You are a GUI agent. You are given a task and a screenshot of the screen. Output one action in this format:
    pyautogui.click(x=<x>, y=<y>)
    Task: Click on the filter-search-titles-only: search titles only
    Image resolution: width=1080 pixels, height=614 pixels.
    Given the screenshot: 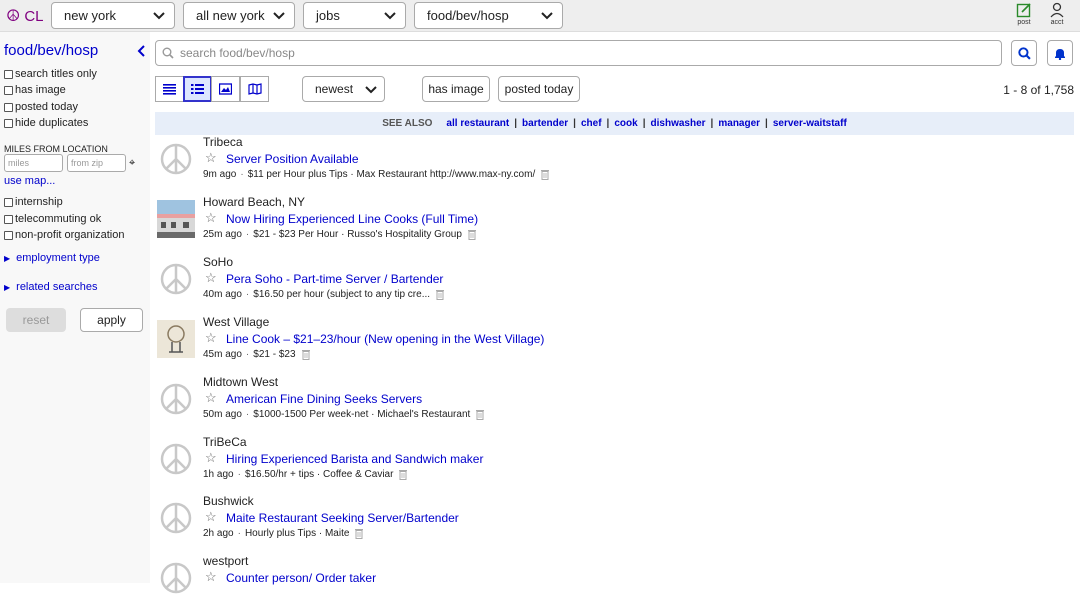 What is the action you would take?
    pyautogui.click(x=50, y=74)
    